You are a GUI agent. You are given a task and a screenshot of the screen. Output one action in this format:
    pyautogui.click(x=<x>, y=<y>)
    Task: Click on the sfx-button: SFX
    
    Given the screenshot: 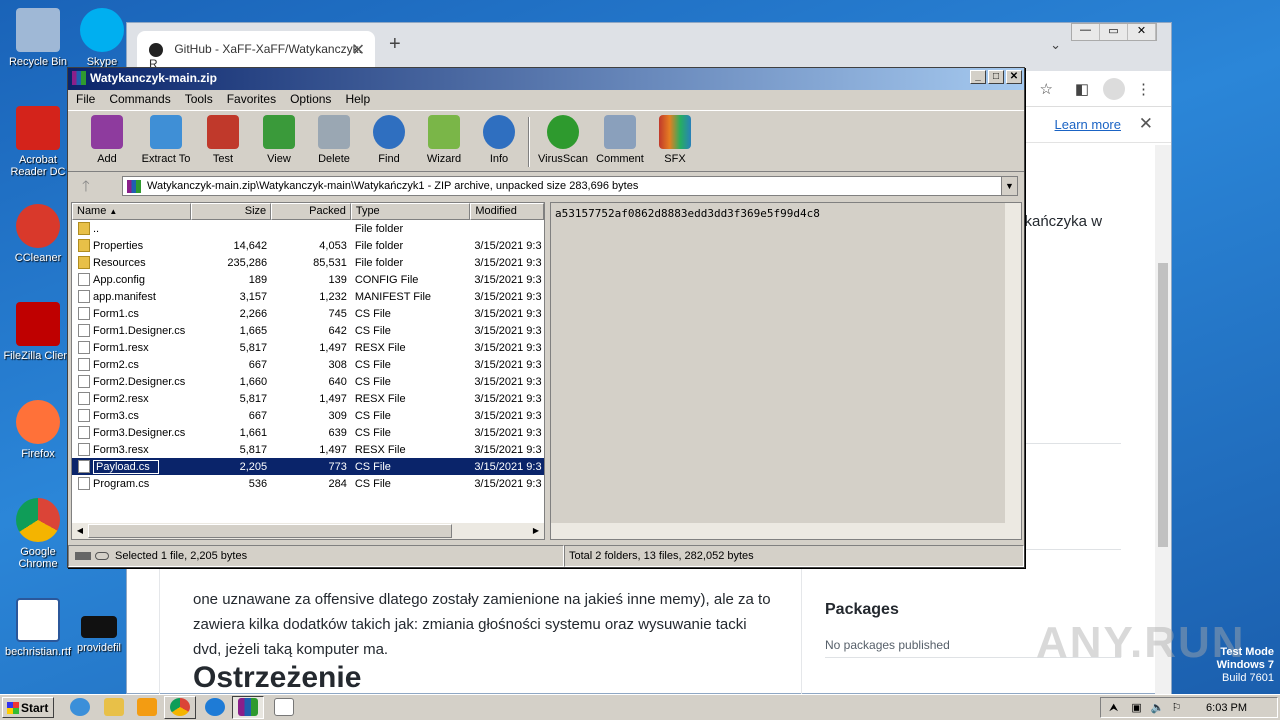 What is the action you would take?
    pyautogui.click(x=675, y=140)
    